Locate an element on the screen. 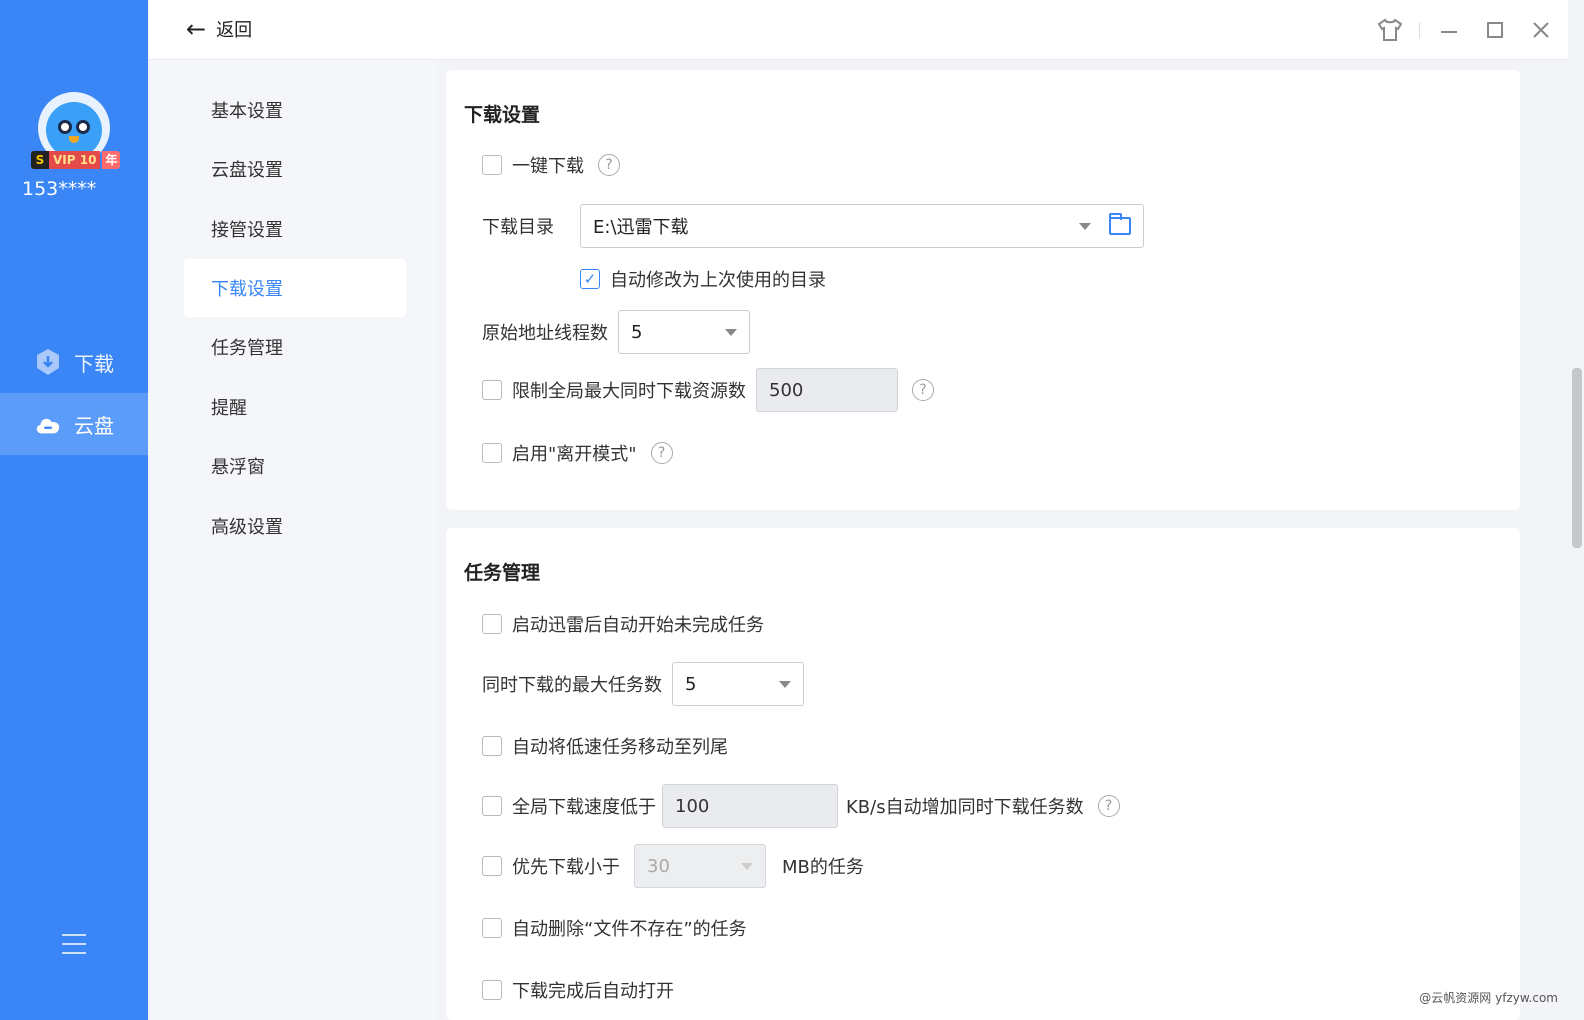 Image resolution: width=1584 pixels, height=1020 pixels. threads-row: 原始地址线程数 5 is located at coordinates (616, 332).